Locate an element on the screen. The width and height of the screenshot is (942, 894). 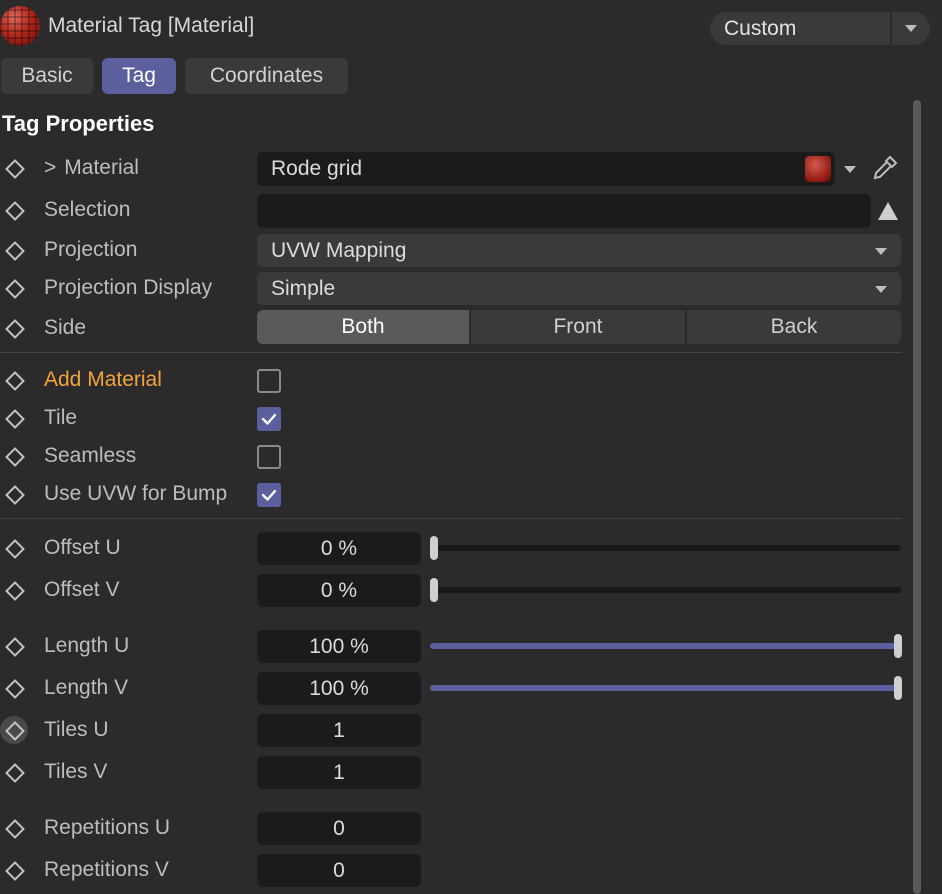
tiles-u-field: 1 is located at coordinates (339, 730).